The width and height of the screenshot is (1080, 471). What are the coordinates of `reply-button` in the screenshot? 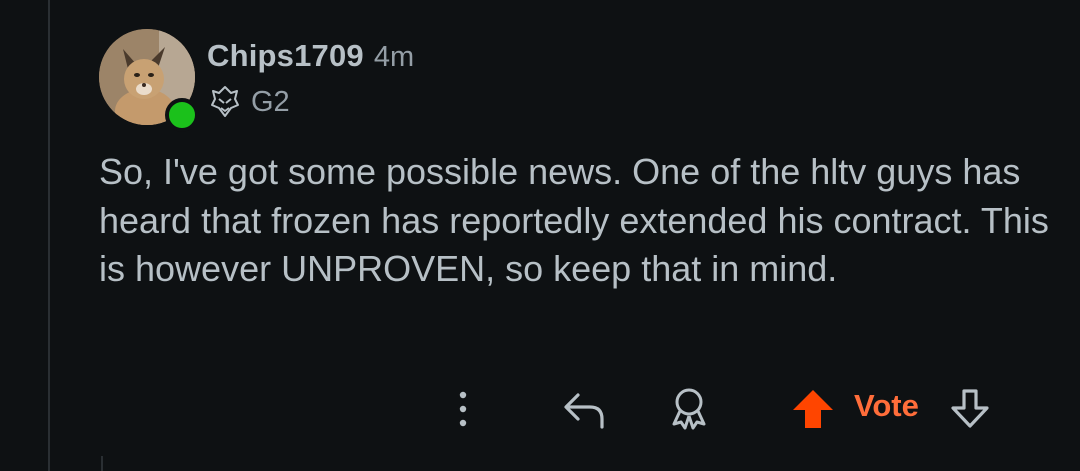 It's located at (585, 409).